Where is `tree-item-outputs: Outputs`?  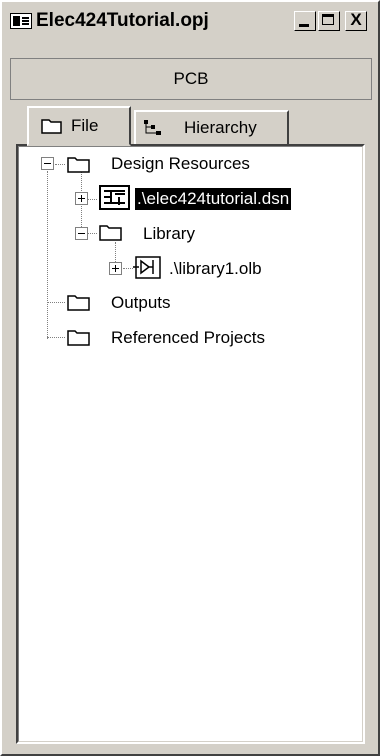 tree-item-outputs: Outputs is located at coordinates (141, 303).